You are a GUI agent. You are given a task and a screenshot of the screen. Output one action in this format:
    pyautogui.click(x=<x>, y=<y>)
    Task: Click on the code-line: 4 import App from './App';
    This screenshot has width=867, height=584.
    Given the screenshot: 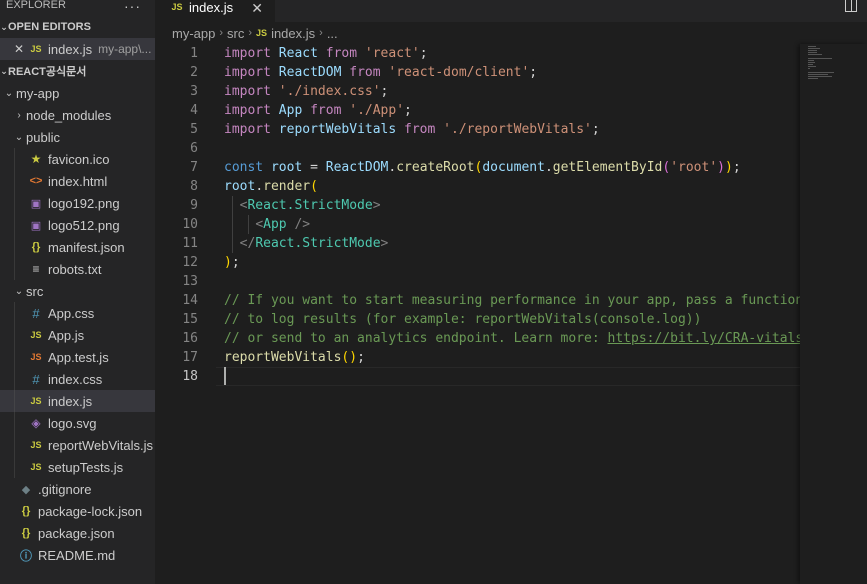 What is the action you would take?
    pyautogui.click(x=477, y=110)
    